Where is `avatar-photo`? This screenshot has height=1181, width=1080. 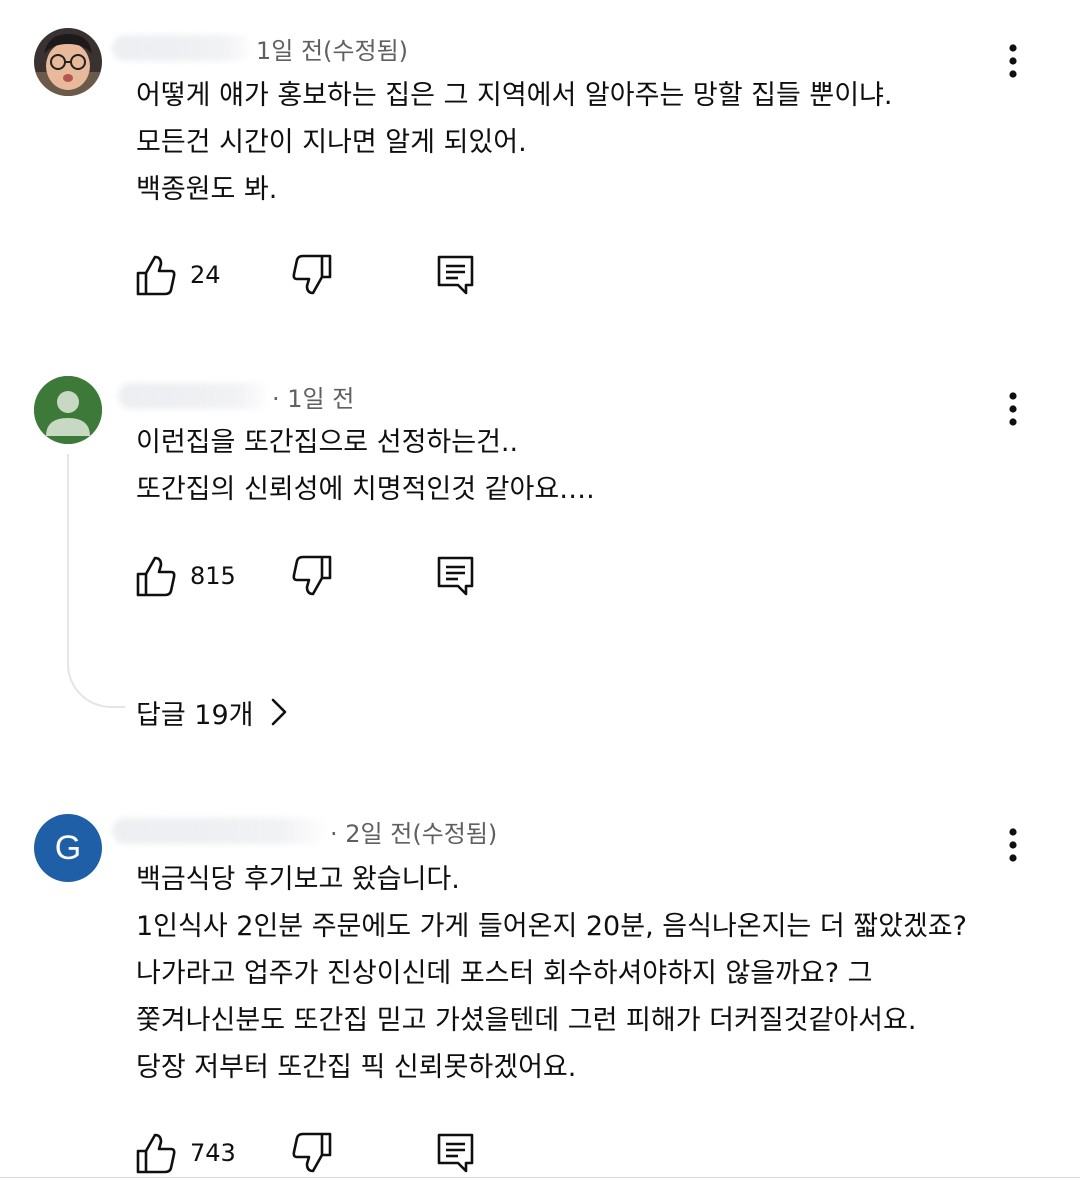
avatar-photo is located at coordinates (68, 62).